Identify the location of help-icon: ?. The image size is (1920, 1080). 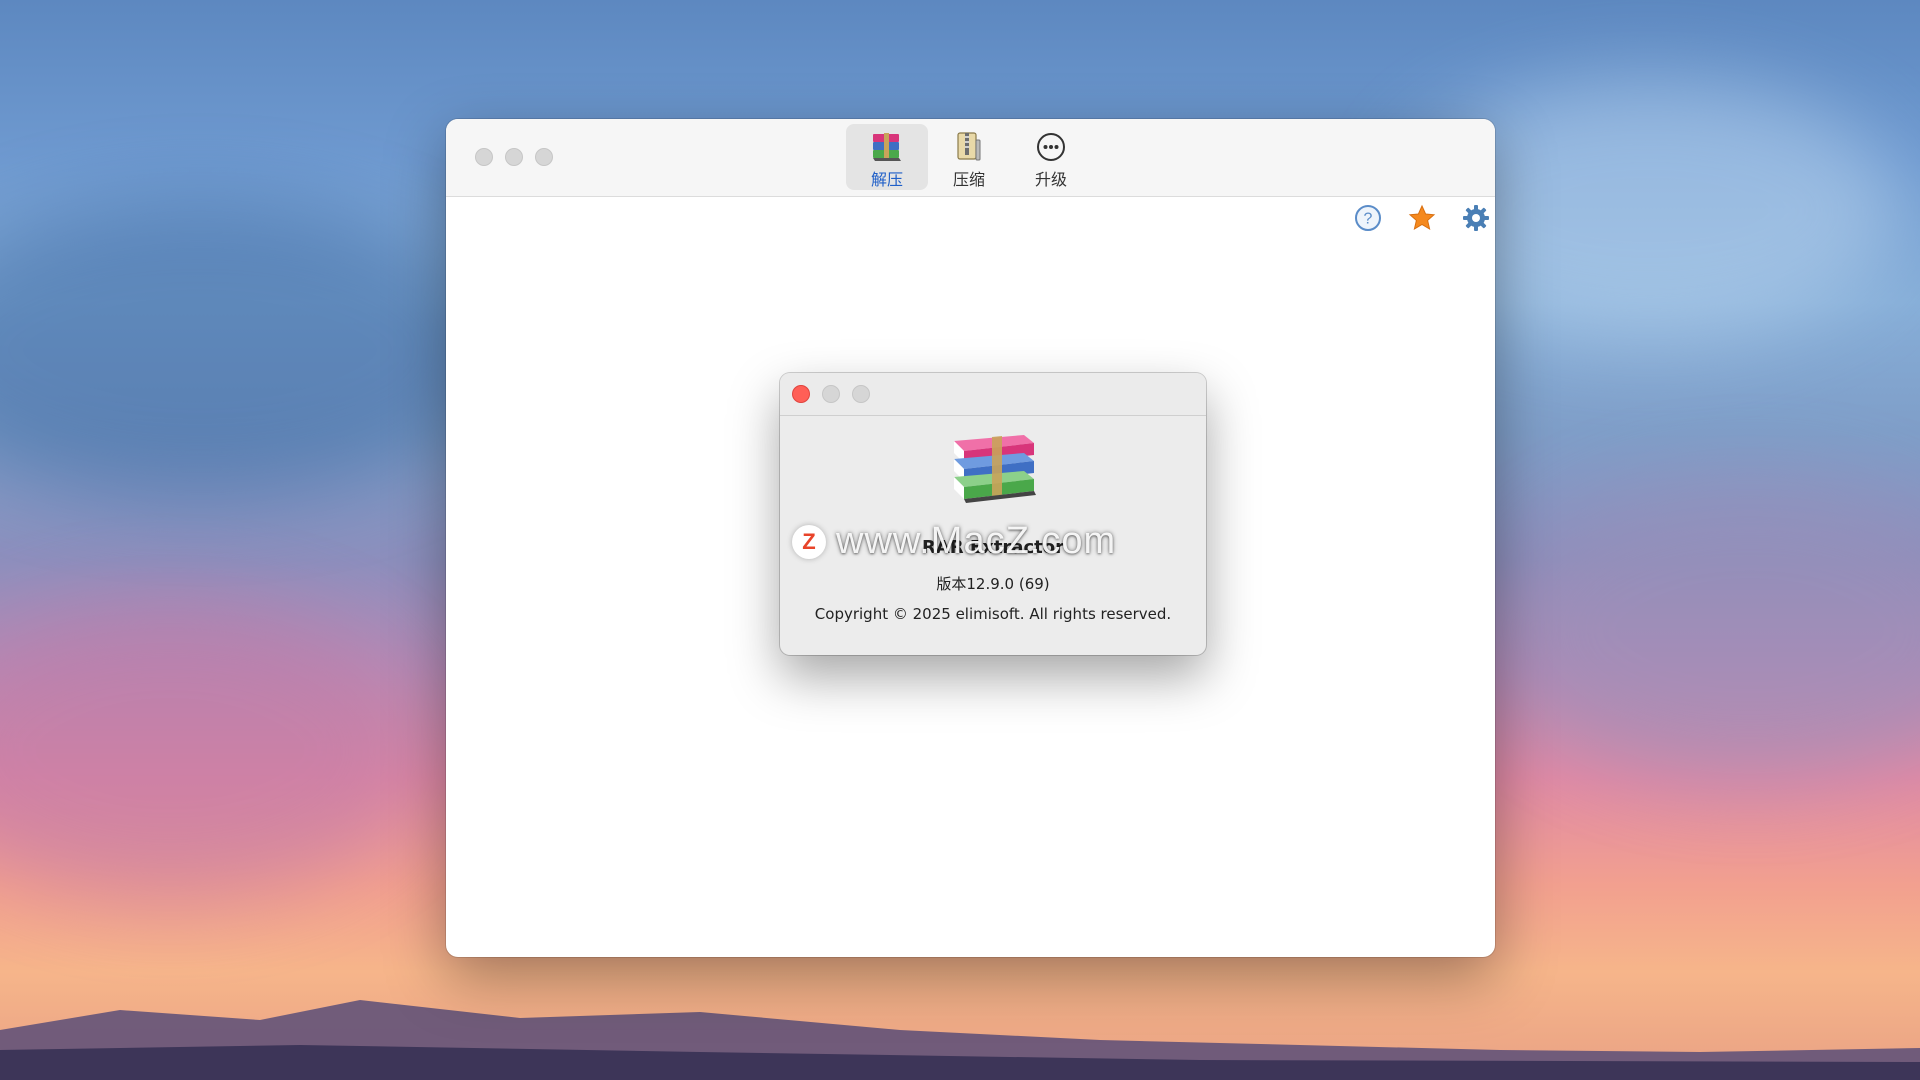
(1368, 218).